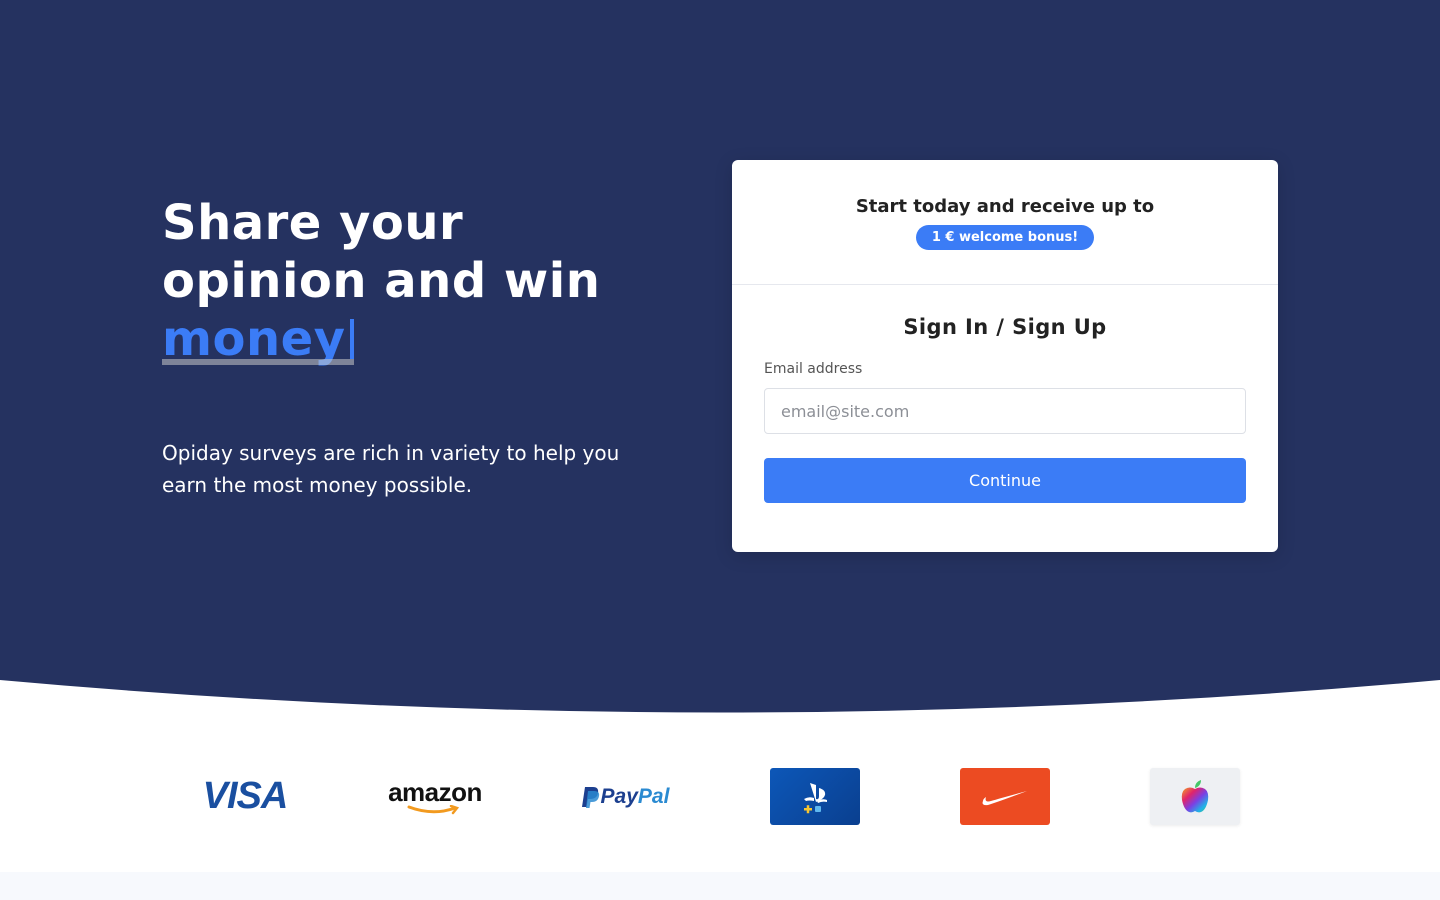 The height and width of the screenshot is (900, 1440). I want to click on amazon-smile-icon, so click(433, 809).